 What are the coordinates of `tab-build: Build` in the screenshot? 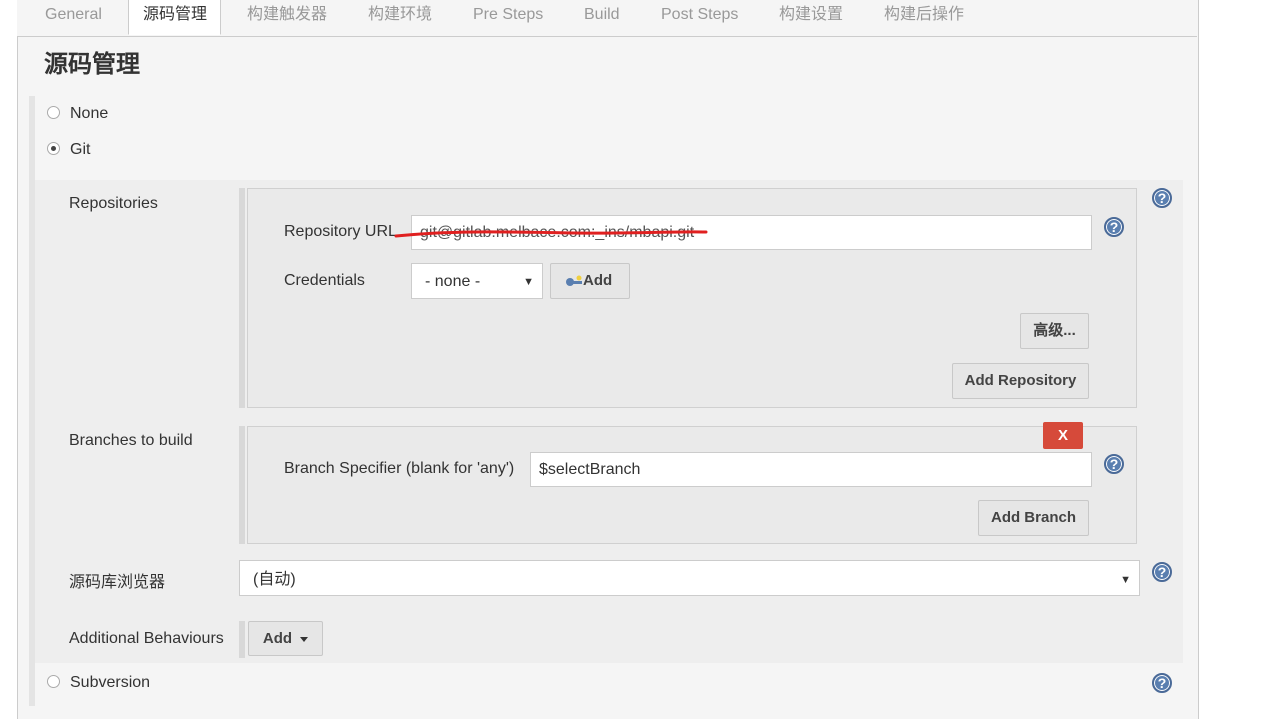 It's located at (602, 18).